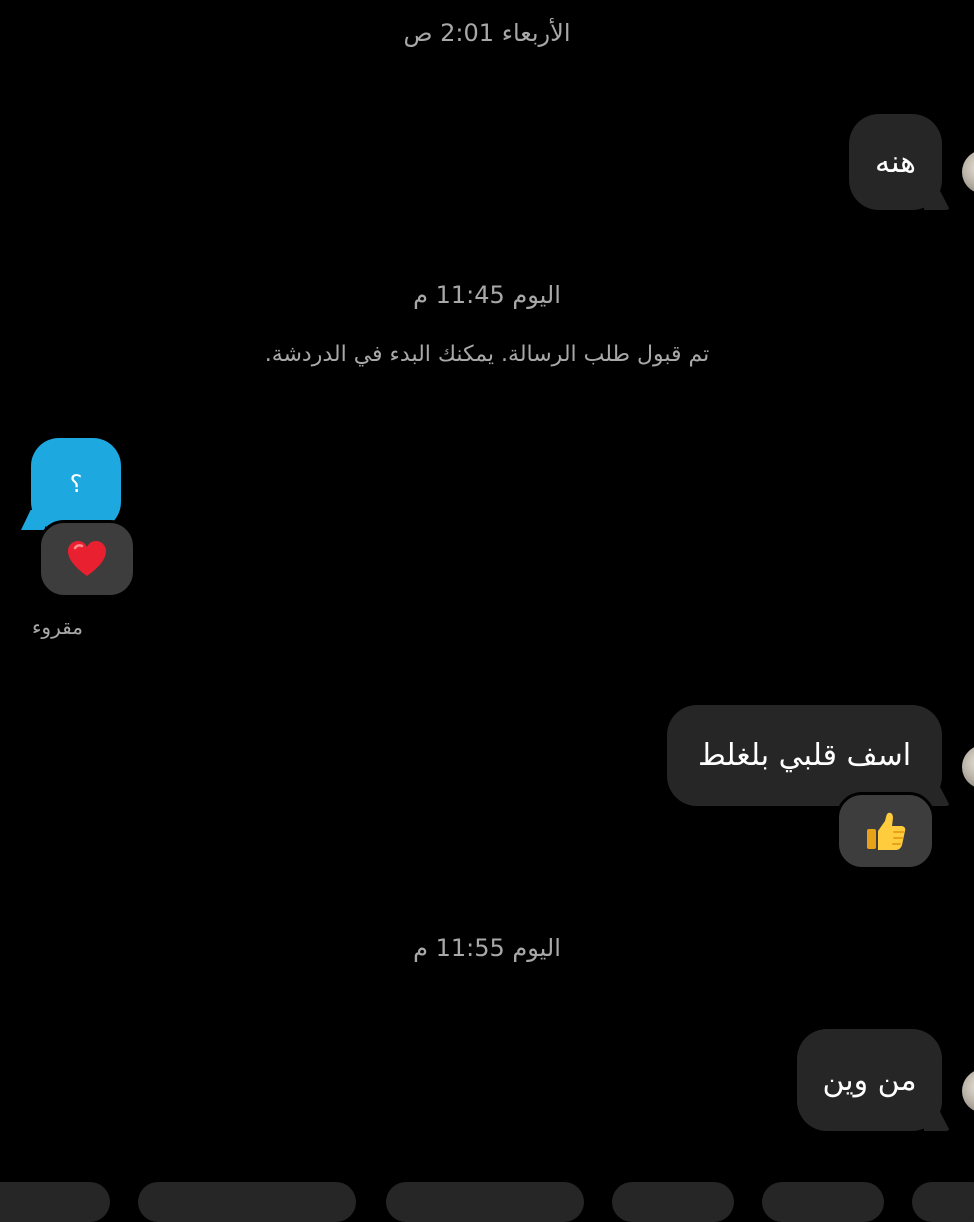  I want to click on timestamp: الأربعاء 2:01 ص, so click(487, 33).